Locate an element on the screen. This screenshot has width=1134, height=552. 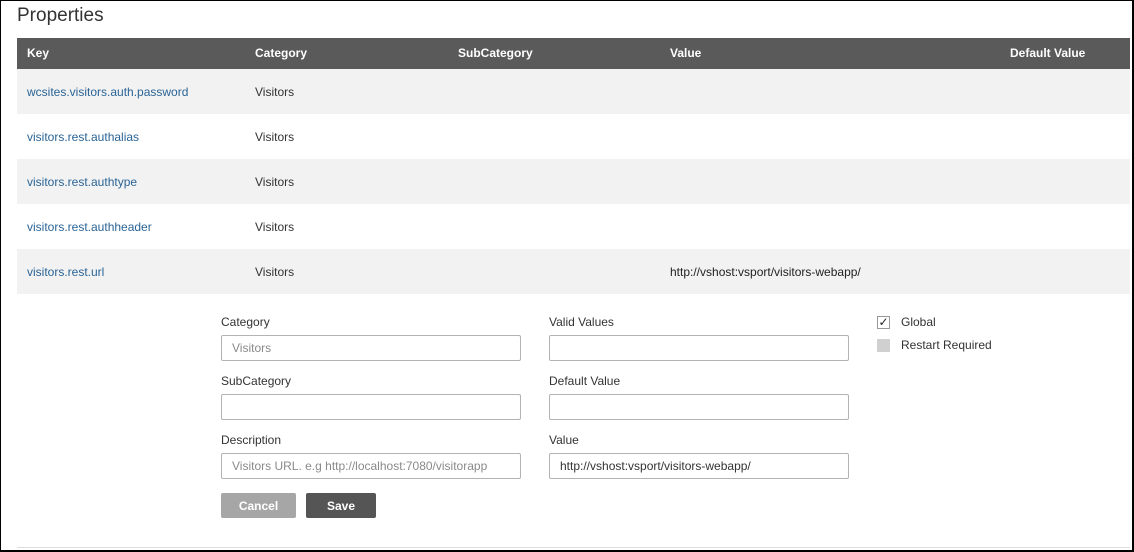
value-input is located at coordinates (699, 466).